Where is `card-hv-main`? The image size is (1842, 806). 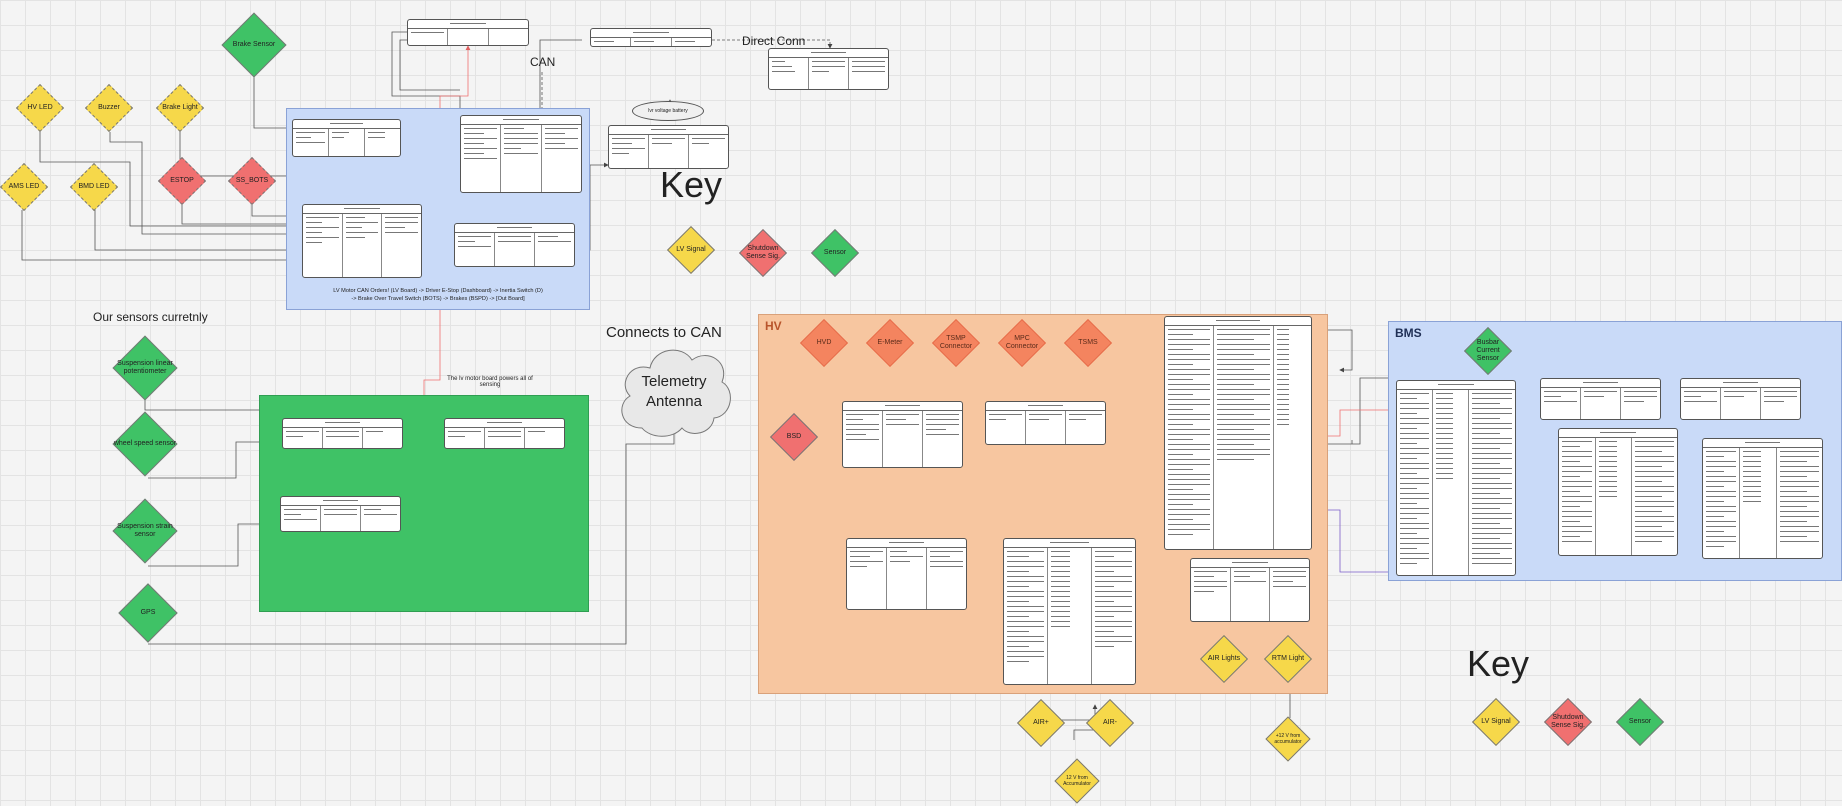
card-hv-main is located at coordinates (1238, 433).